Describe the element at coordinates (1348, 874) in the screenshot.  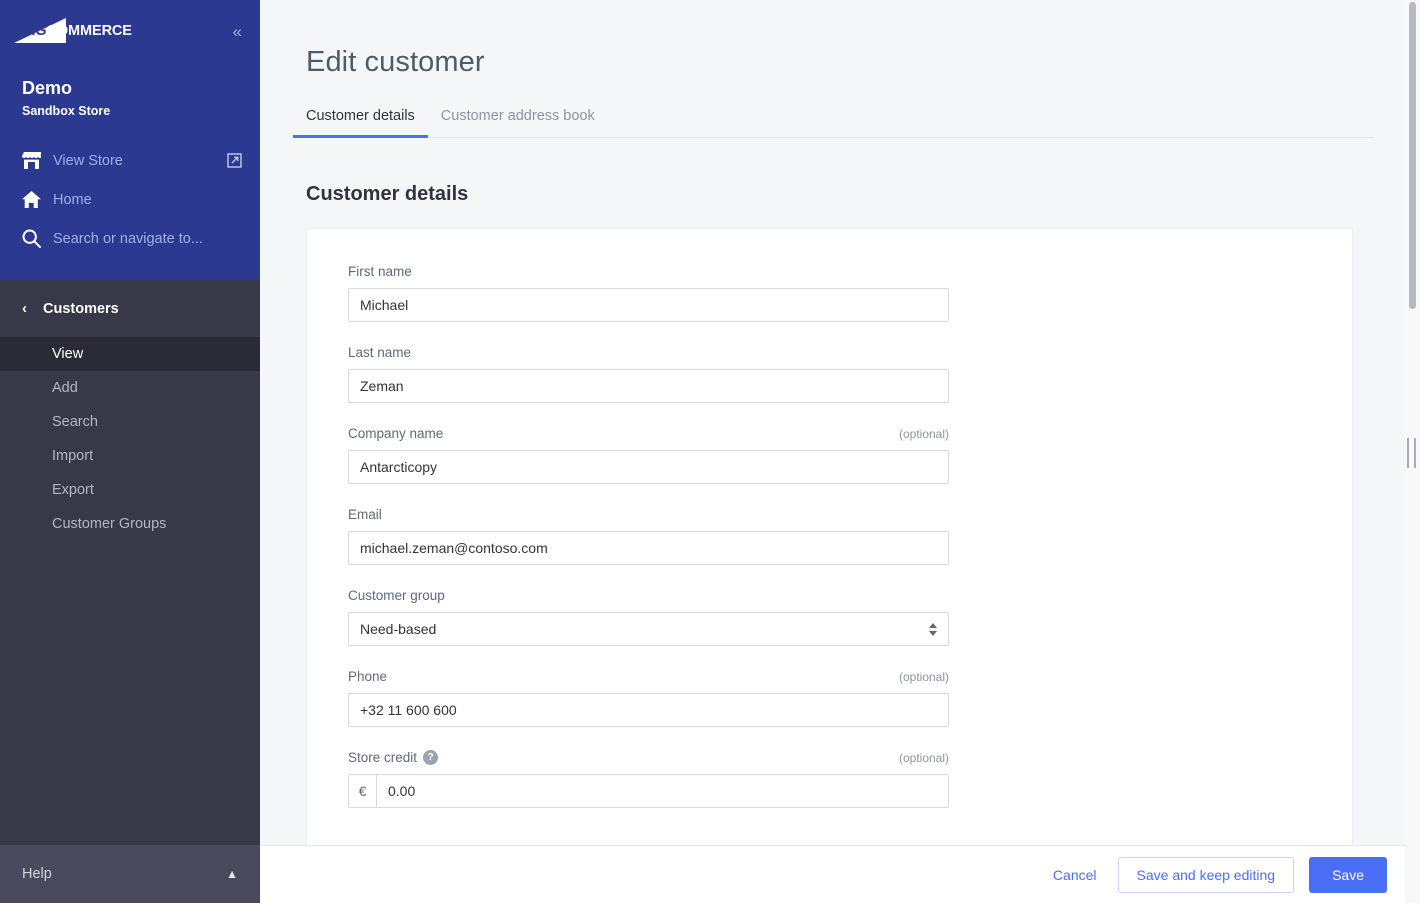
I see `save-button: Save` at that location.